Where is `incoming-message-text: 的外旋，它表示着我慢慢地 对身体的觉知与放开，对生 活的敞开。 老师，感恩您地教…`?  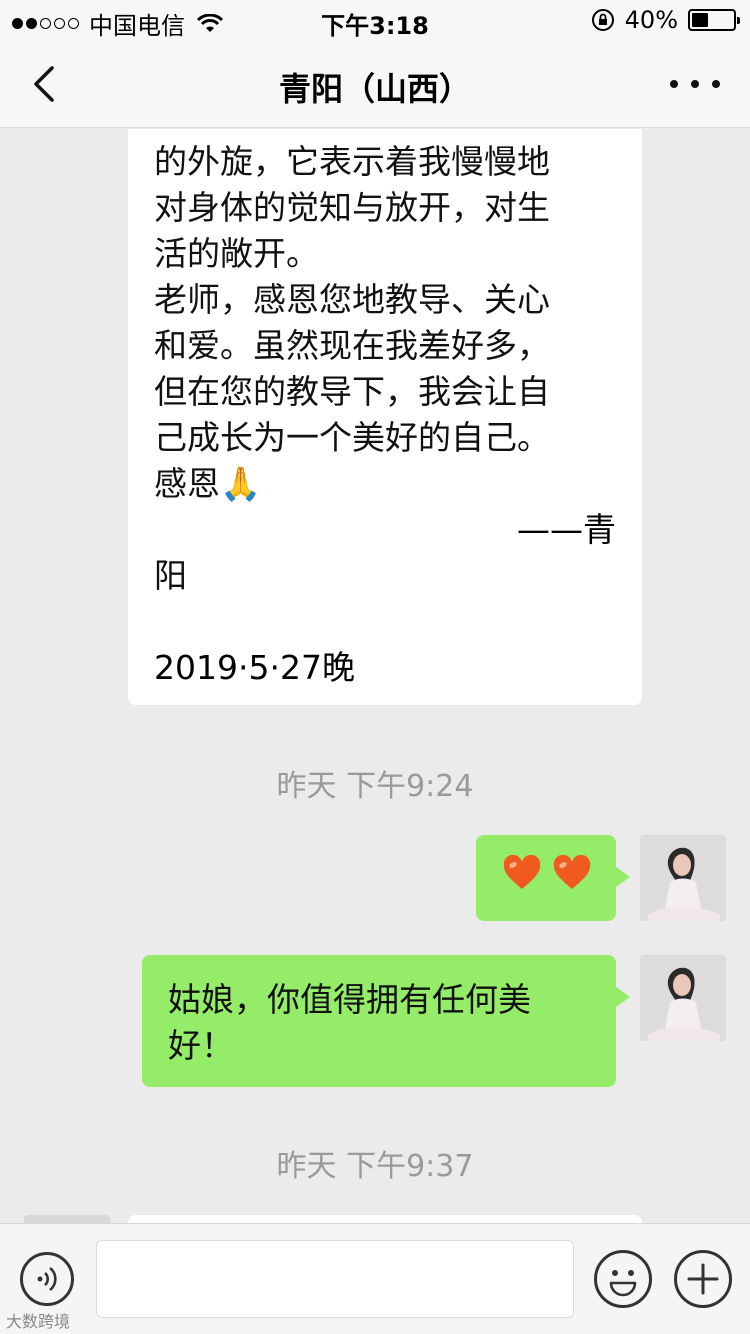 incoming-message-text: 的外旋，它表示着我慢慢地 对身体的觉知与放开，对生 活的敞开。 老师，感恩您地教… is located at coordinates (352, 322).